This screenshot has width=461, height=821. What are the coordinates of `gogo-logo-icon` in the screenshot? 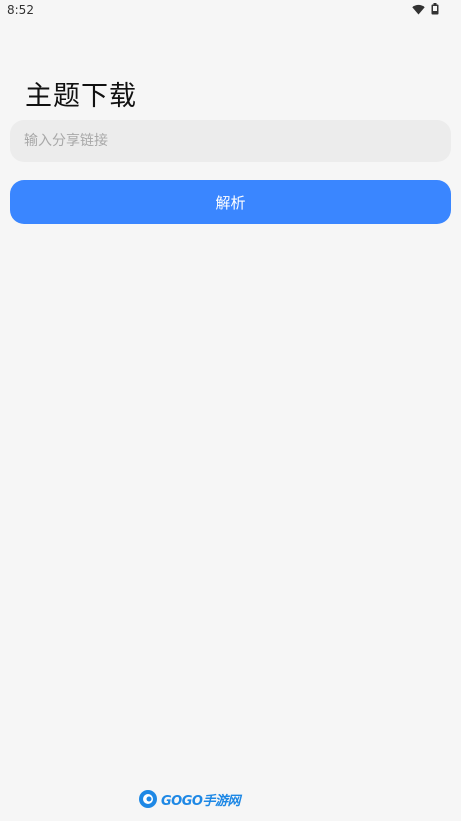 It's located at (148, 799).